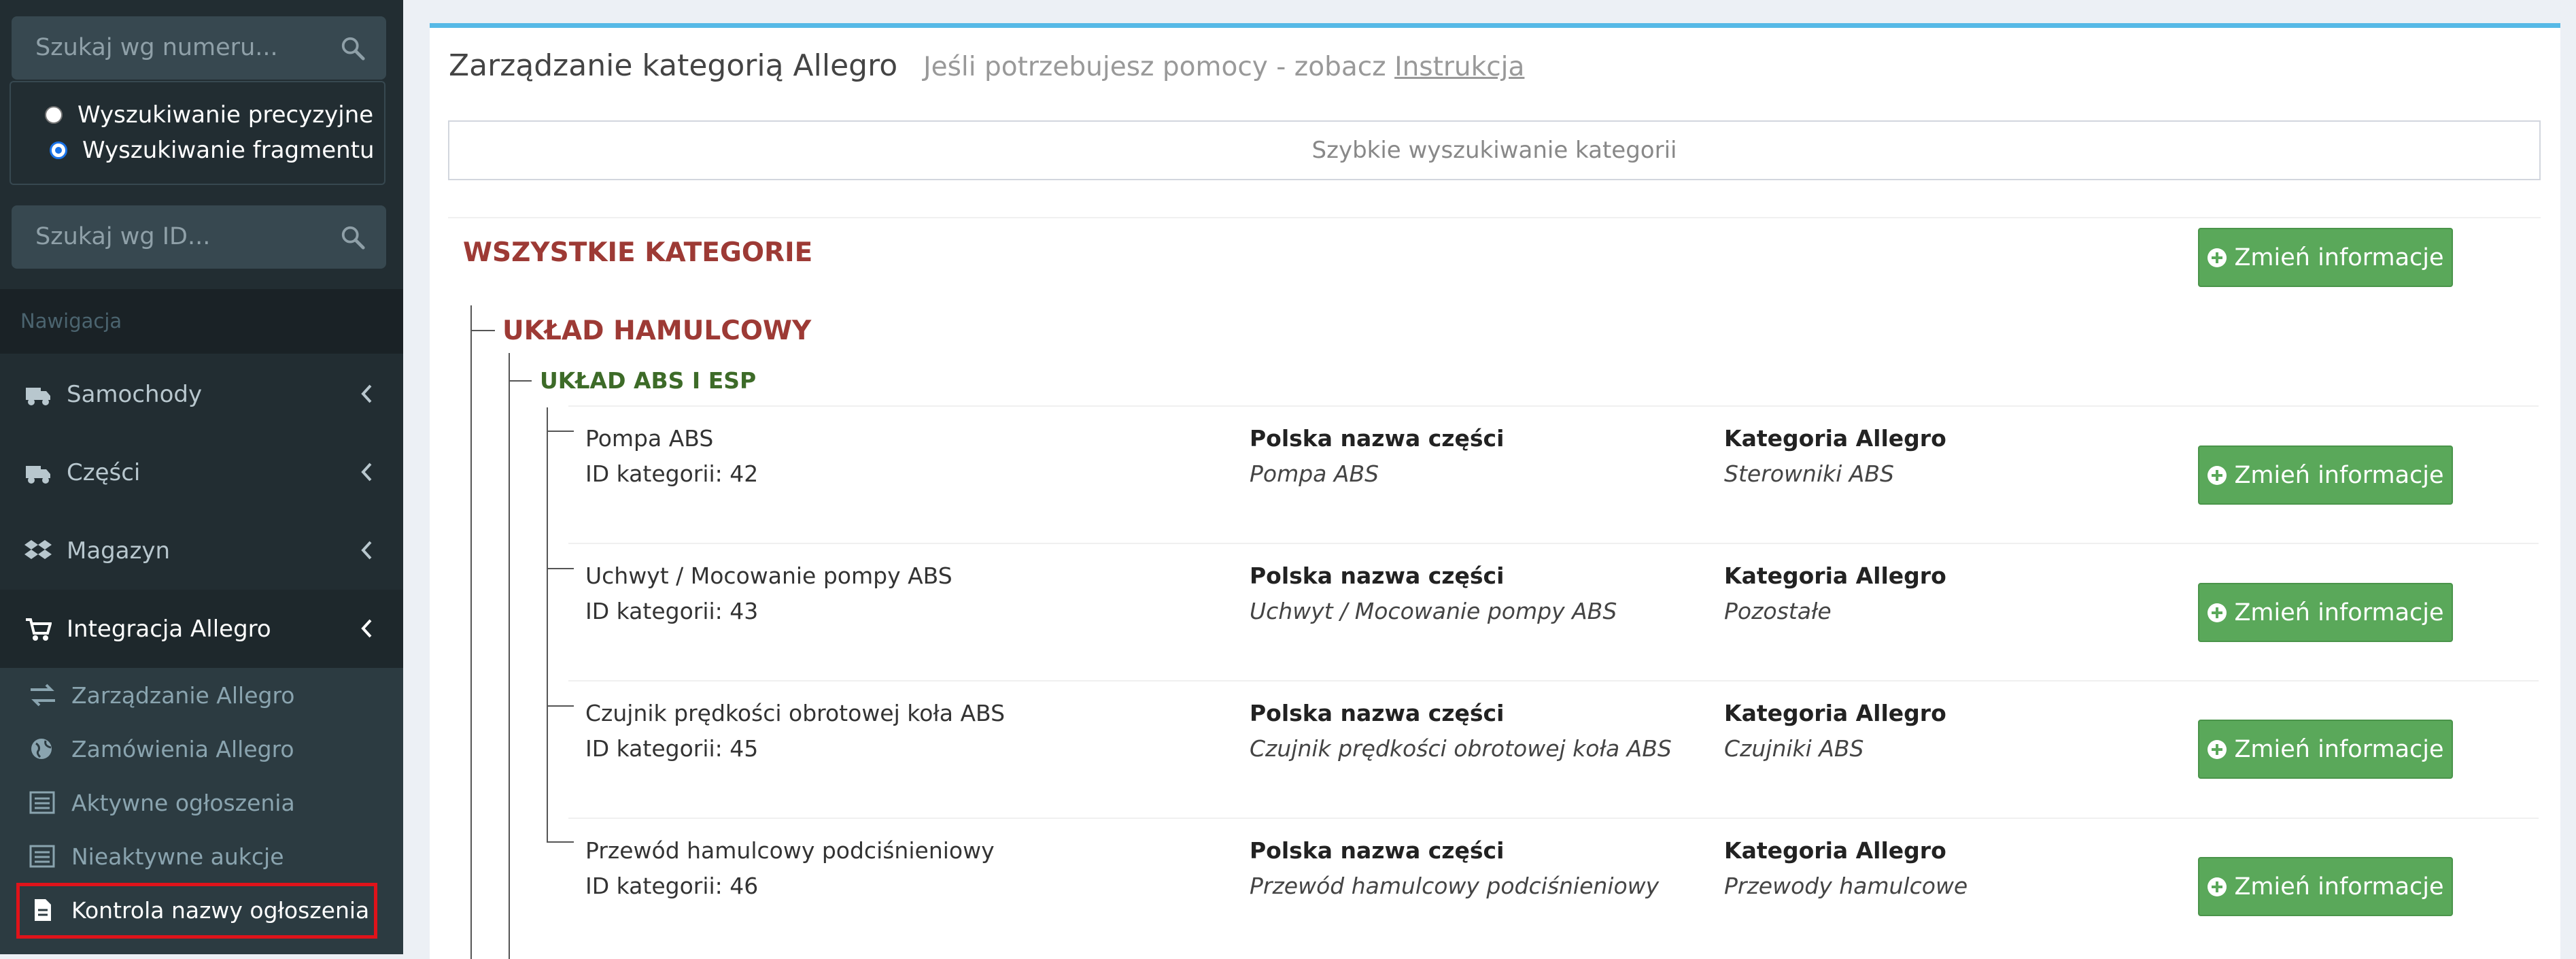 This screenshot has height=959, width=2576. What do you see at coordinates (648, 380) in the screenshot?
I see `category-level2-title: UKŁAD ABS I ESP` at bounding box center [648, 380].